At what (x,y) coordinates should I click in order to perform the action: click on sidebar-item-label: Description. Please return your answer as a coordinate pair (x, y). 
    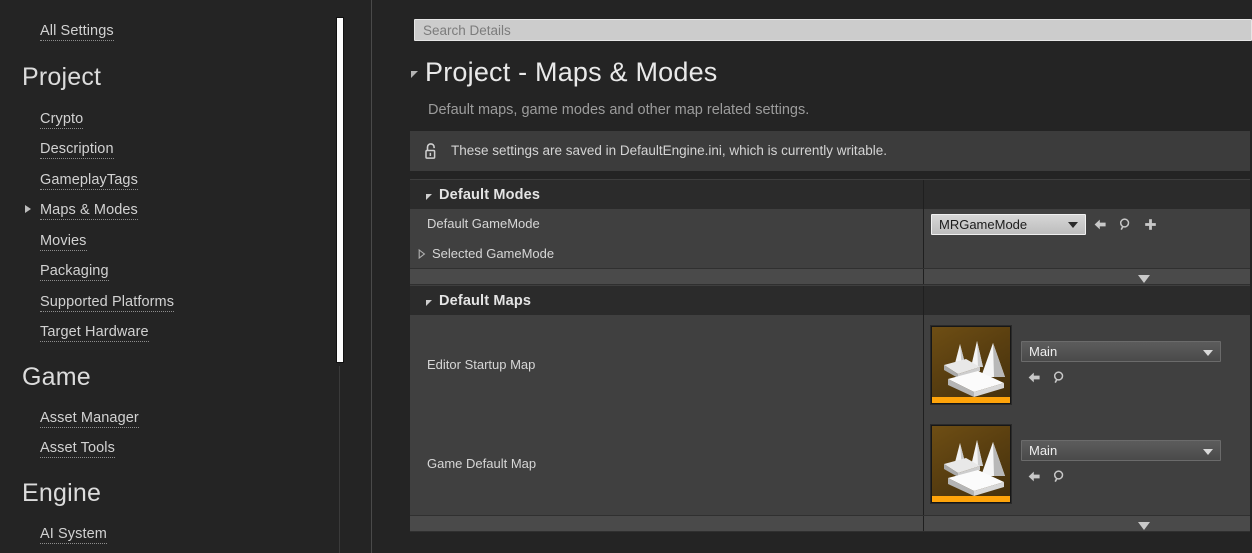
    Looking at the image, I should click on (77, 150).